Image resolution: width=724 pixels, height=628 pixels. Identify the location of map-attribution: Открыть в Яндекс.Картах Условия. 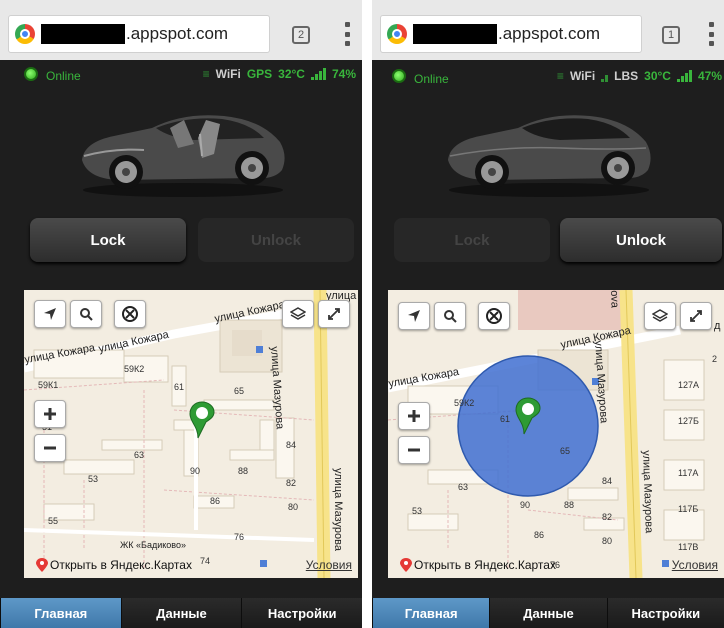
(556, 565).